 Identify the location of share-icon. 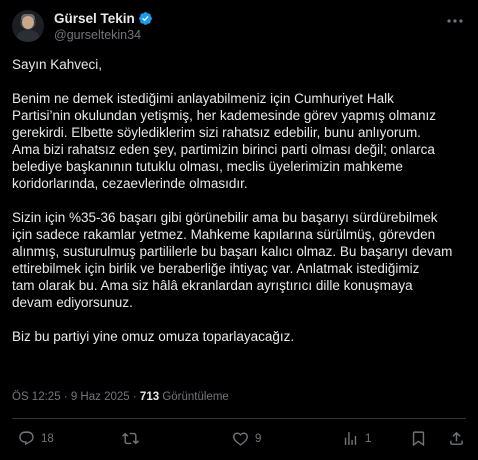
(456, 438).